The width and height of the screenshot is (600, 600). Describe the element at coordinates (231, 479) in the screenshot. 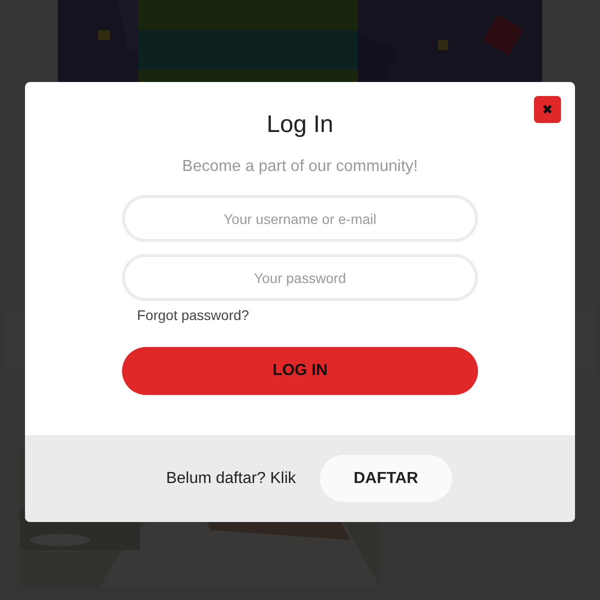

I see `signup-prompt: Belum daftar? Klik` at that location.